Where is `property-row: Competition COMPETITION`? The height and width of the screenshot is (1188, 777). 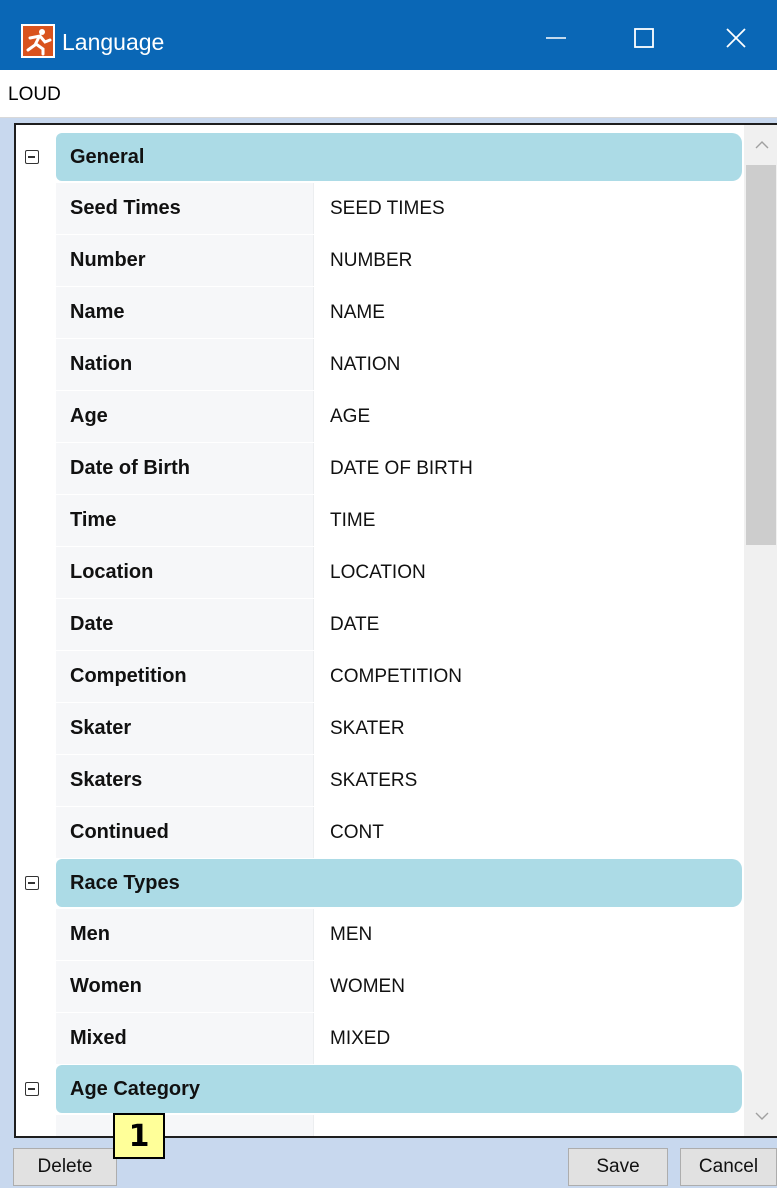
property-row: Competition COMPETITION is located at coordinates (399, 677).